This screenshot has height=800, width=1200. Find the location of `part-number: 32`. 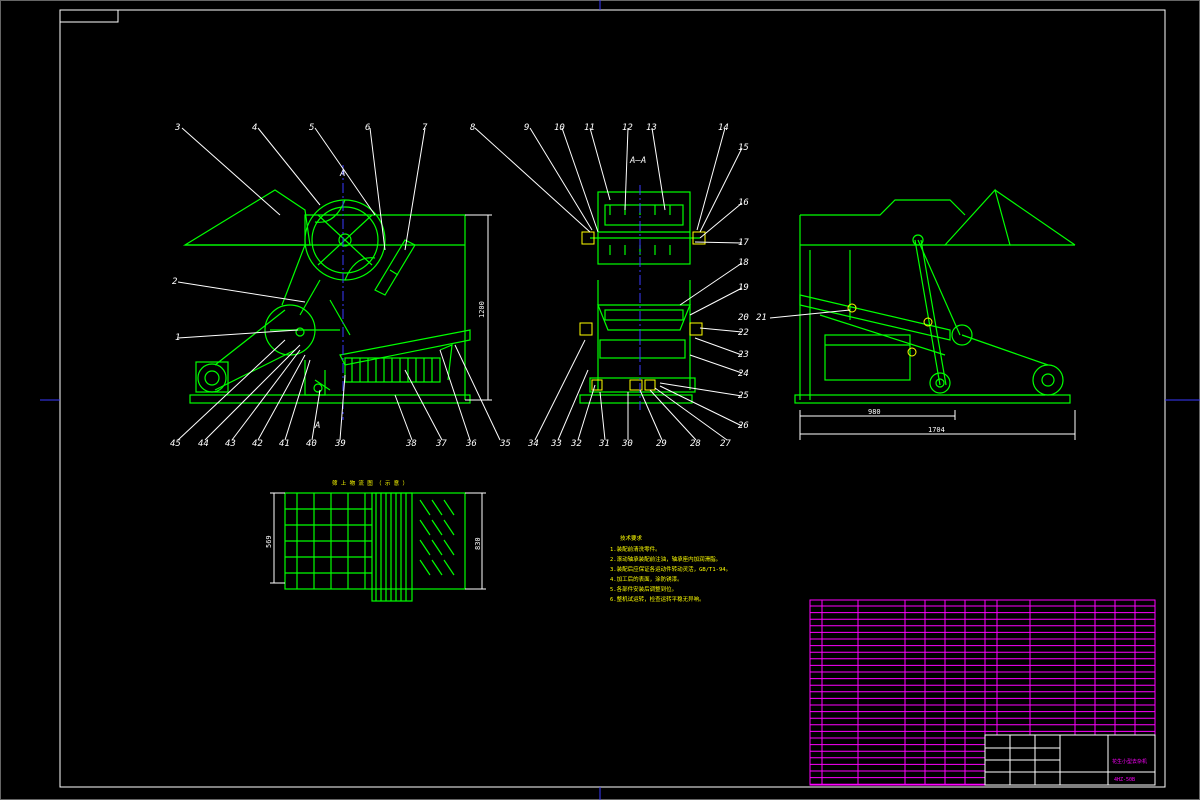

part-number: 32 is located at coordinates (576, 444).